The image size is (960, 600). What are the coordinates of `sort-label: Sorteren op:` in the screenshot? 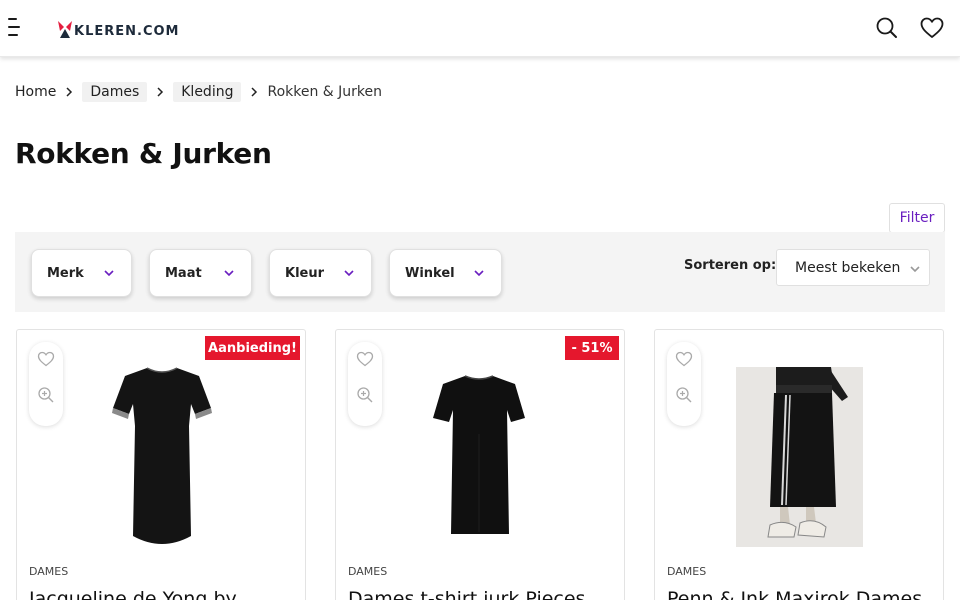 It's located at (730, 265).